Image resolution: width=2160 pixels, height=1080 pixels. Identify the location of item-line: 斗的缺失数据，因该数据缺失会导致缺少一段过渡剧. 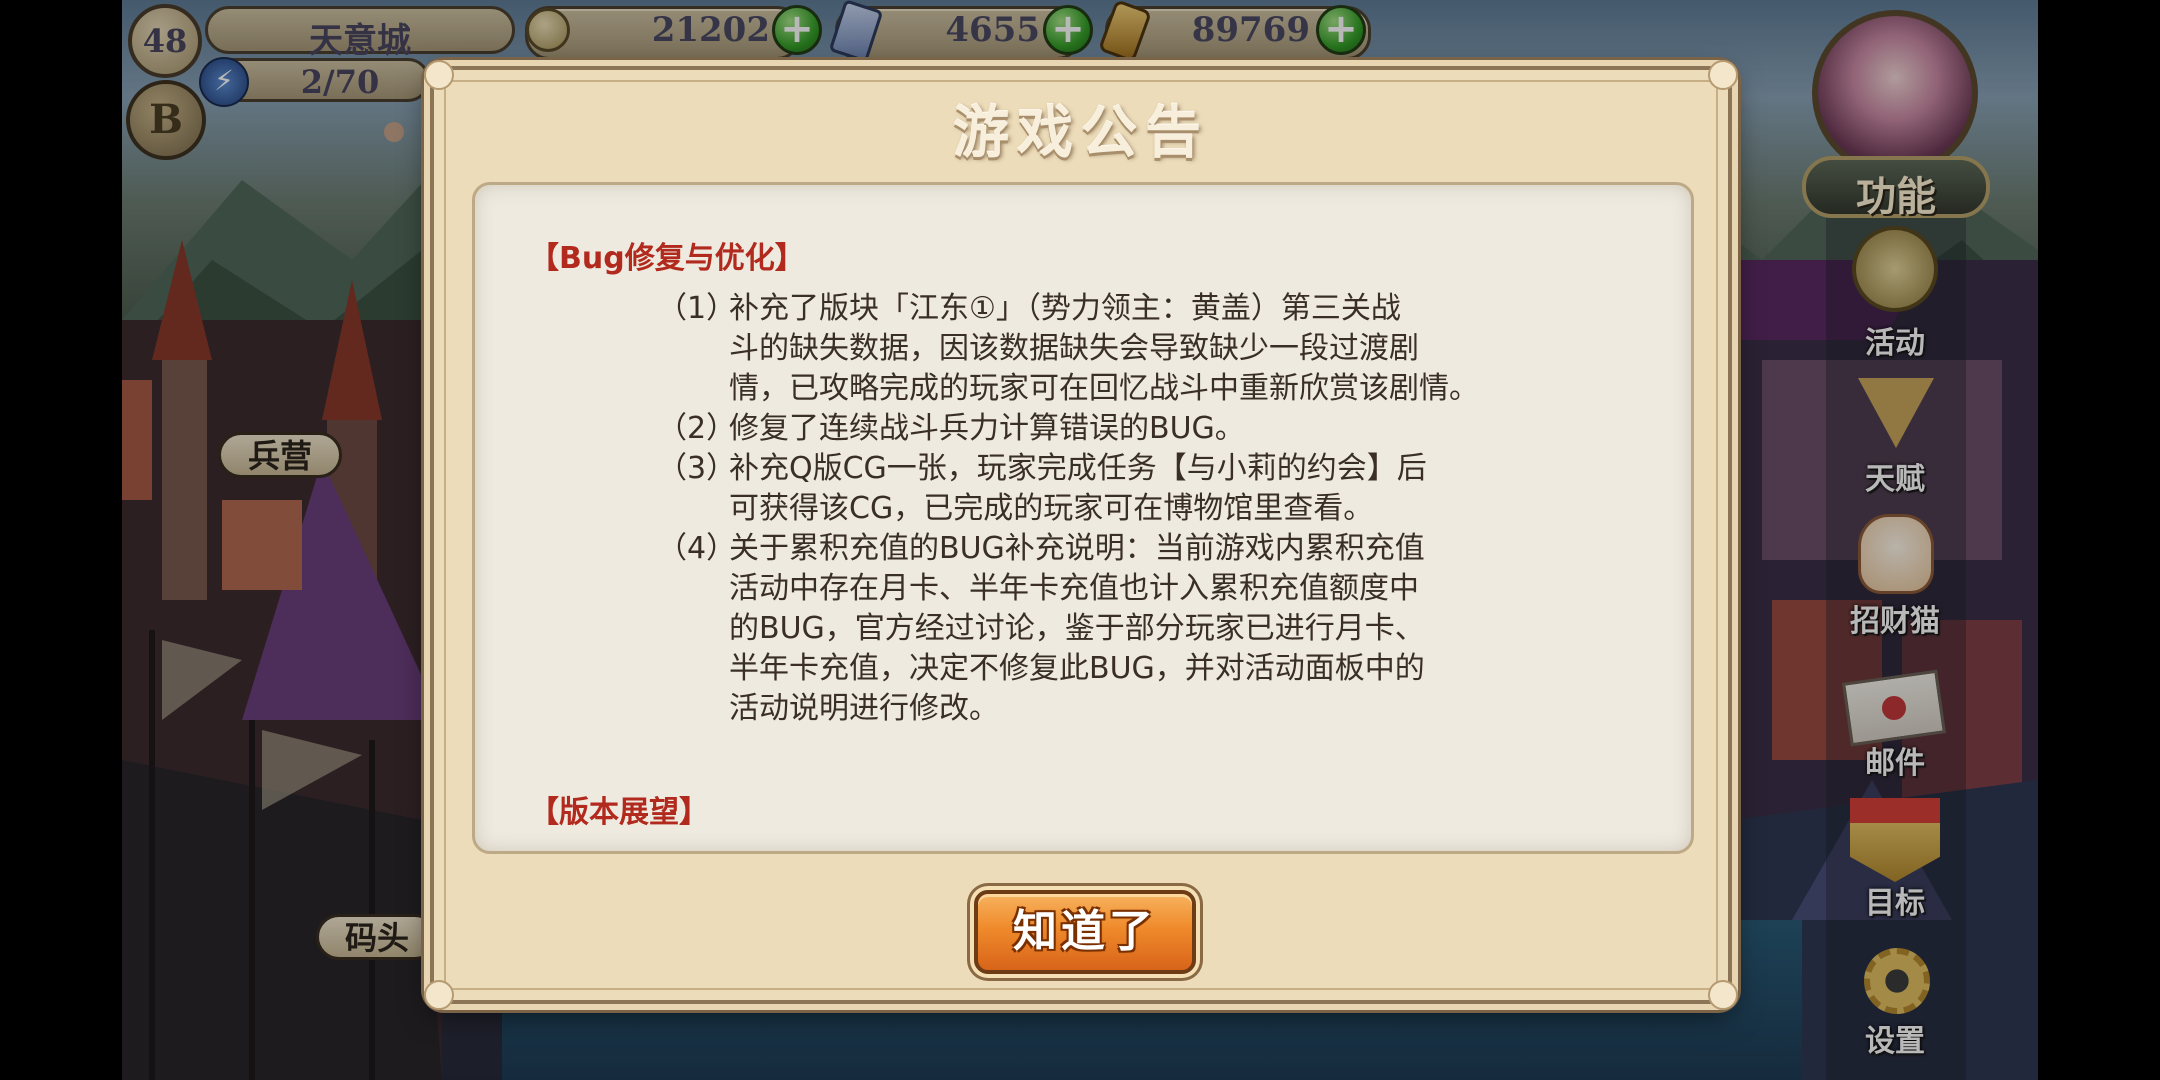
(1074, 348).